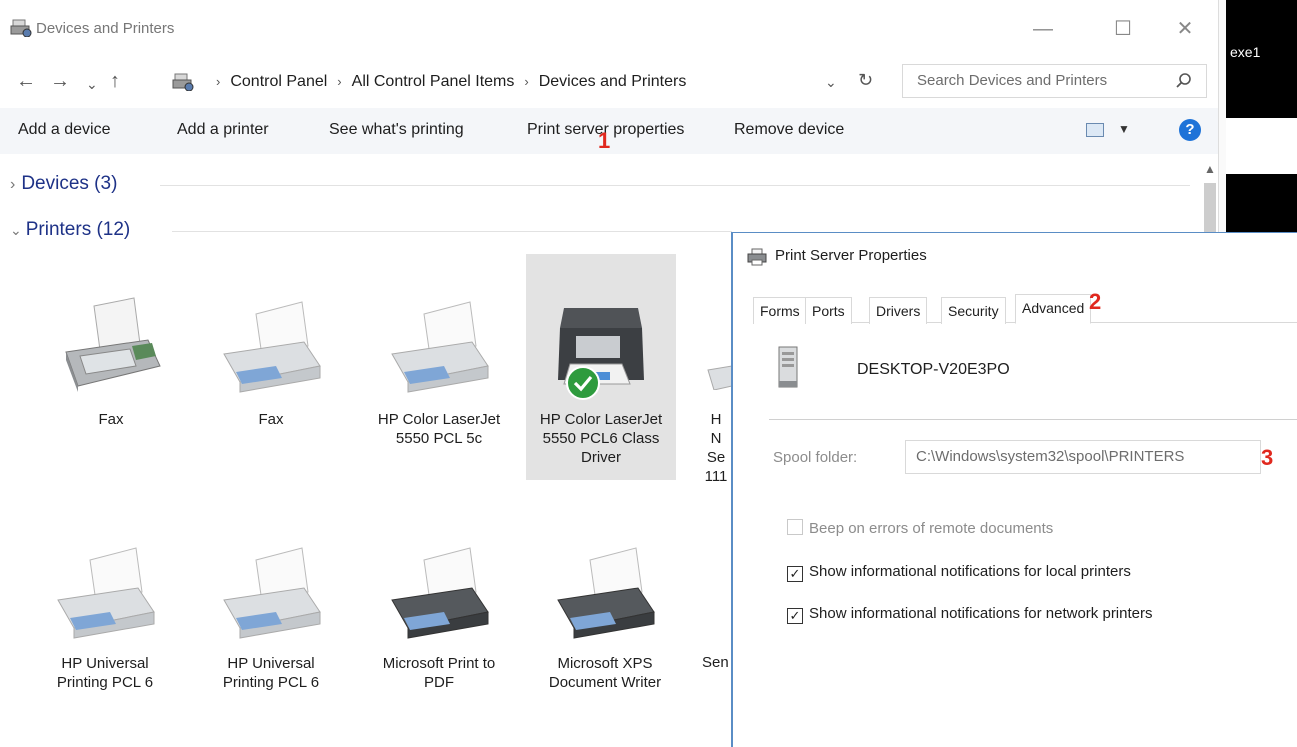 This screenshot has height=747, width=1297. Describe the element at coordinates (613, 81) in the screenshot. I see `breadcrumb-devices-printers: Devices and Printers` at that location.